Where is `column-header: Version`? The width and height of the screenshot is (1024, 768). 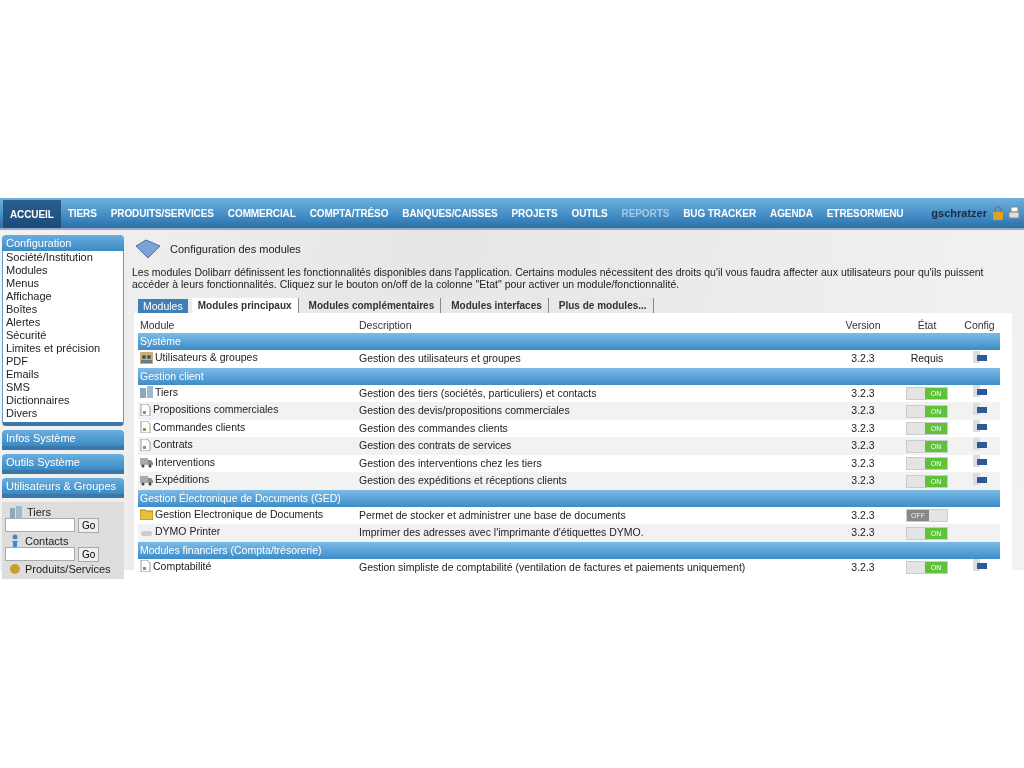 column-header: Version is located at coordinates (863, 325).